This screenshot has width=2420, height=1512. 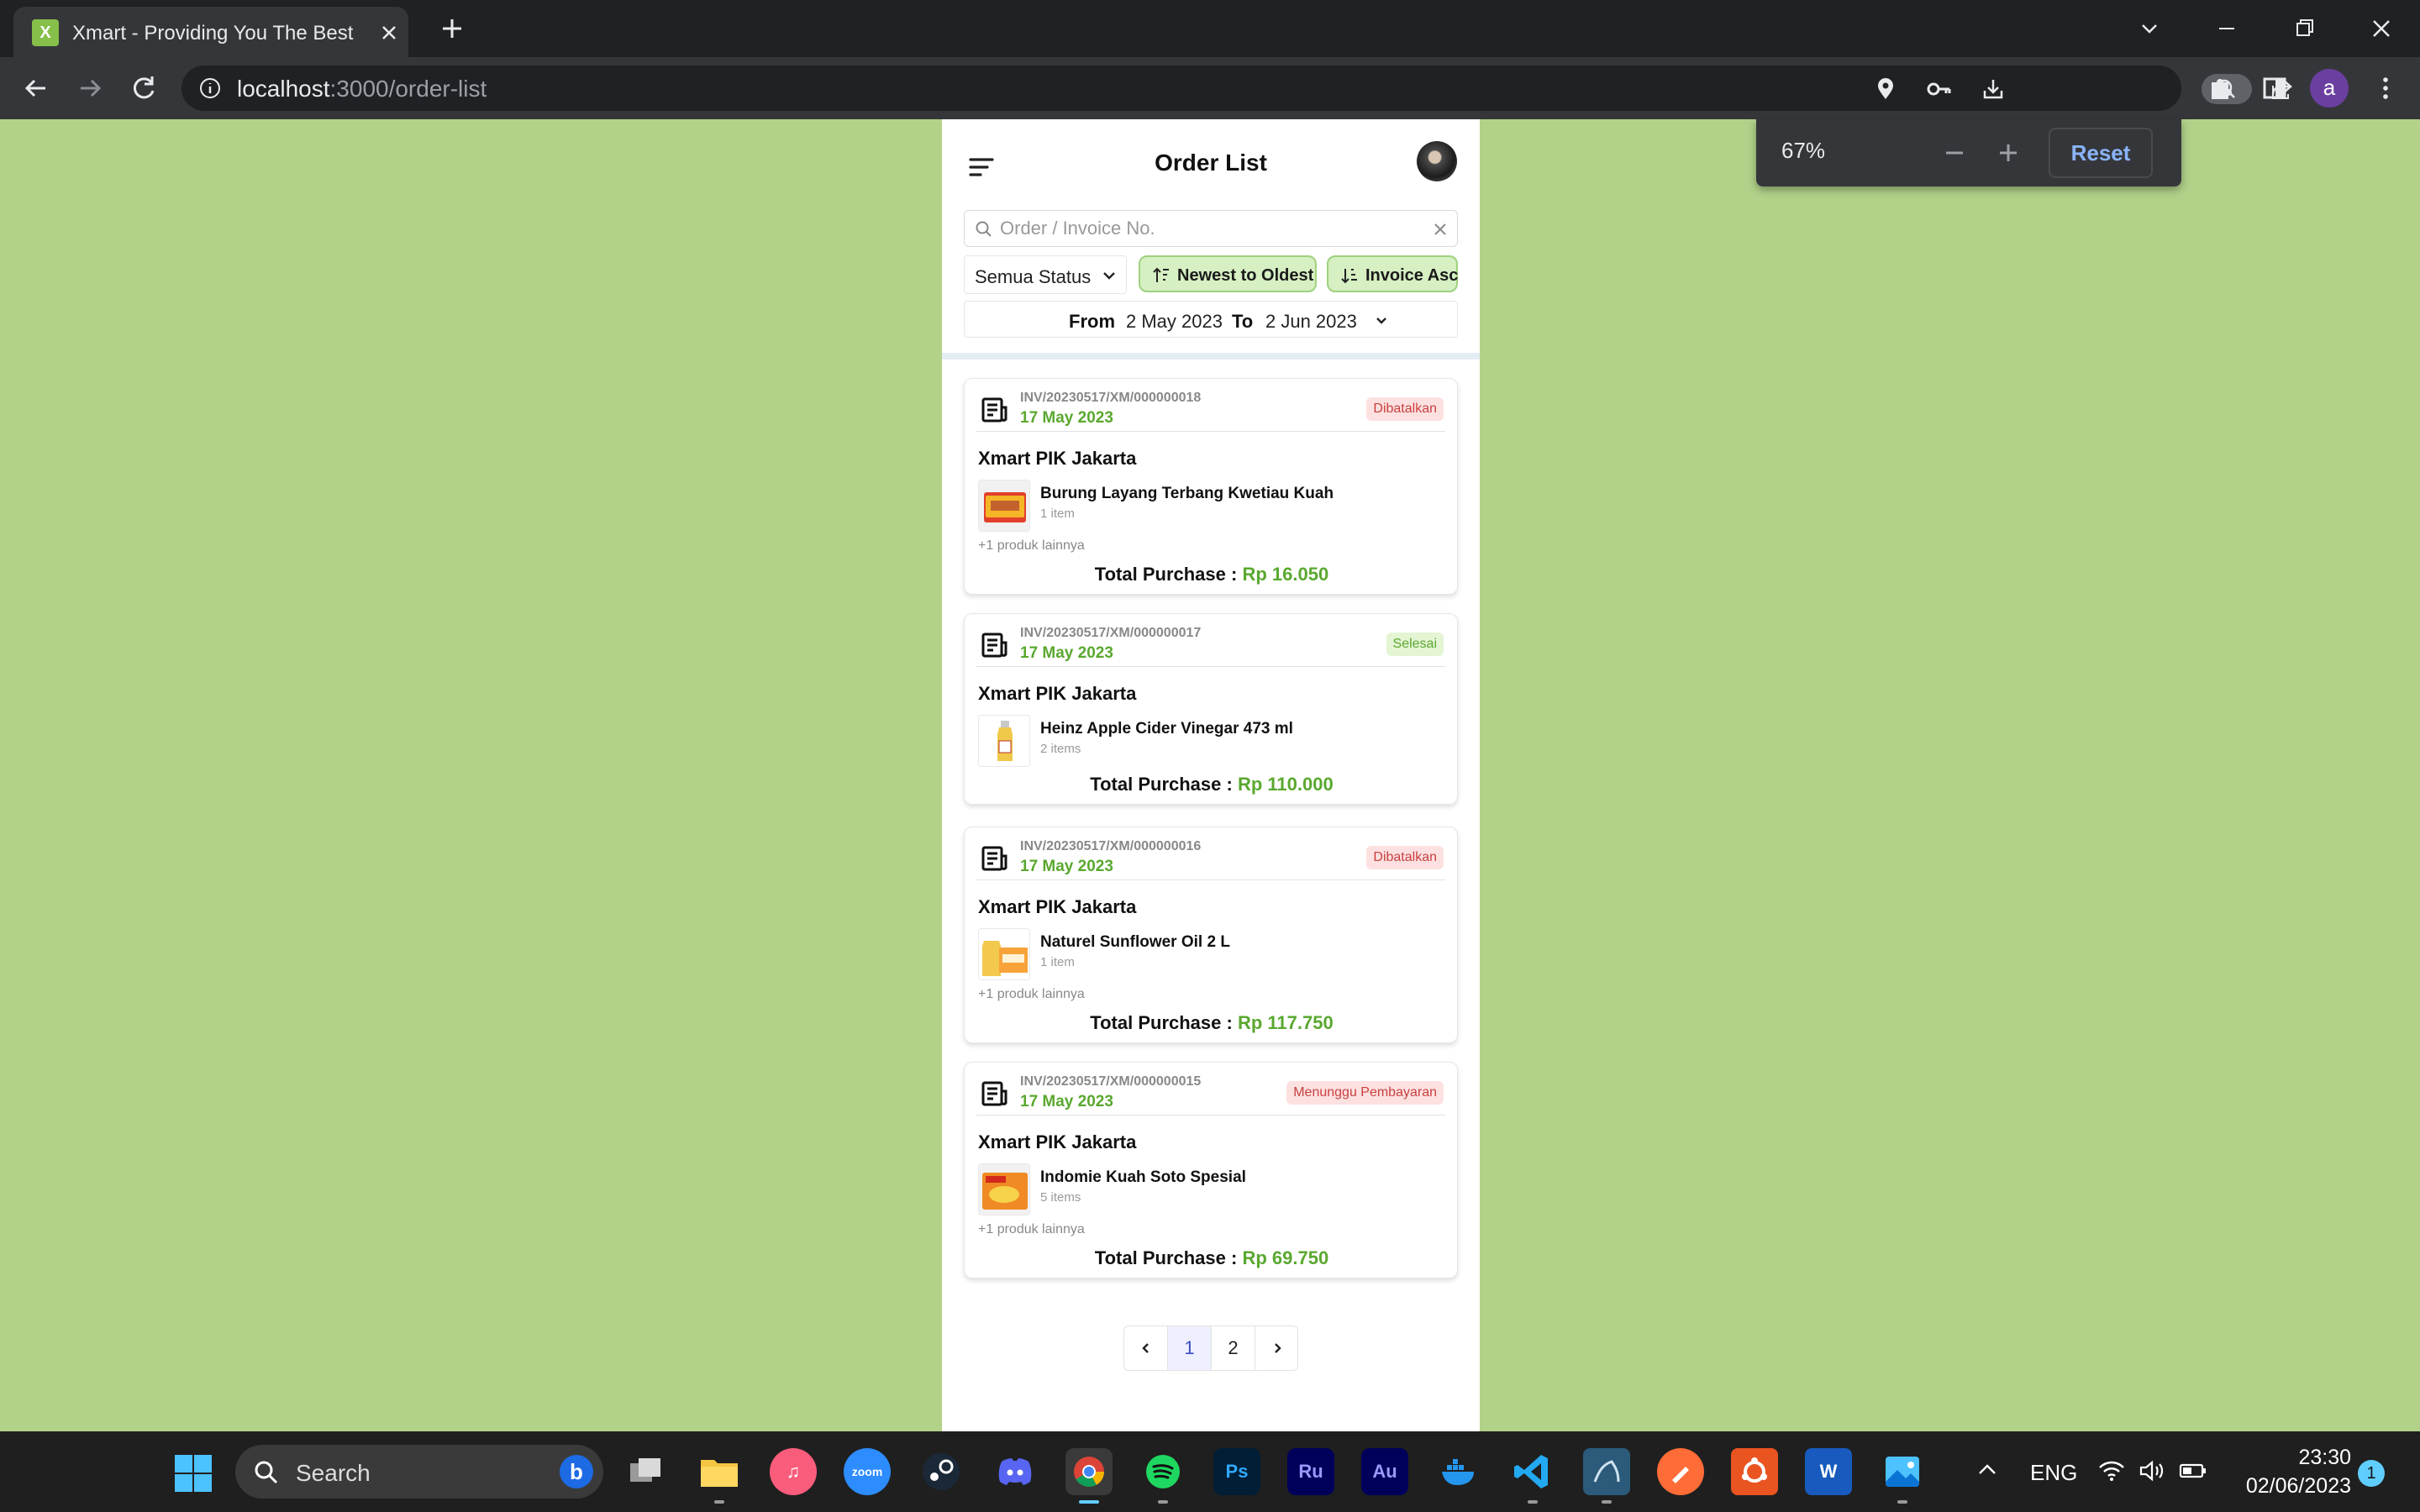 What do you see at coordinates (1754, 1471) in the screenshot?
I see `ubuntu-icon` at bounding box center [1754, 1471].